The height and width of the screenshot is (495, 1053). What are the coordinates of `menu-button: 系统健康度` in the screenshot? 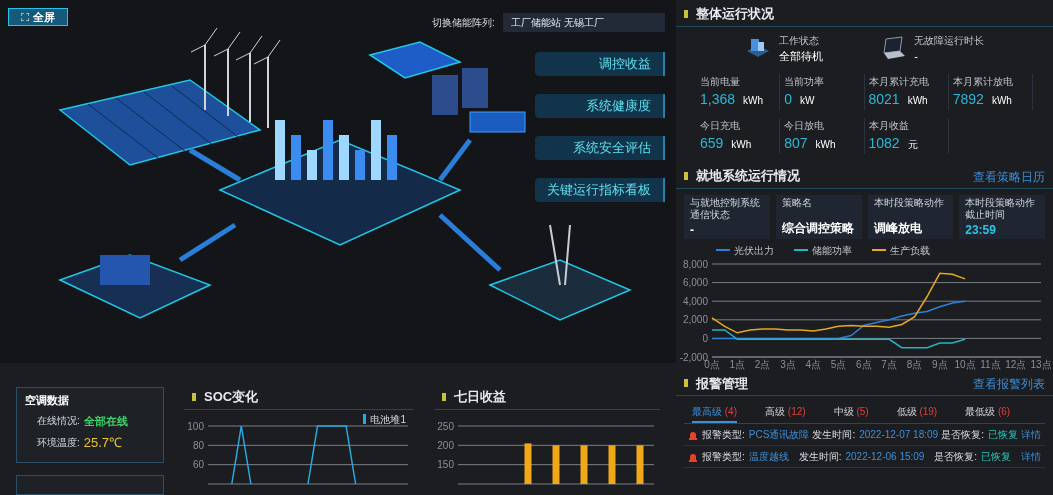 It's located at (600, 106).